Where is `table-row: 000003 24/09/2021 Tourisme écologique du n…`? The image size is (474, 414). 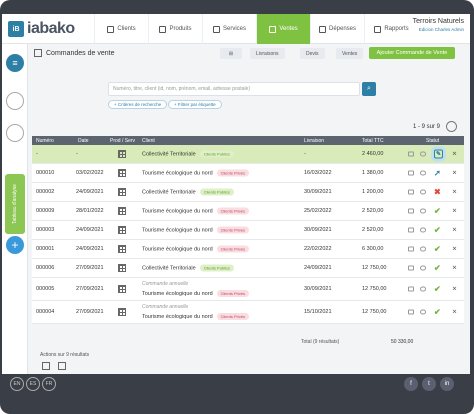
table-row: 000003 24/09/2021 Tourisme écologique du n… is located at coordinates (248, 230).